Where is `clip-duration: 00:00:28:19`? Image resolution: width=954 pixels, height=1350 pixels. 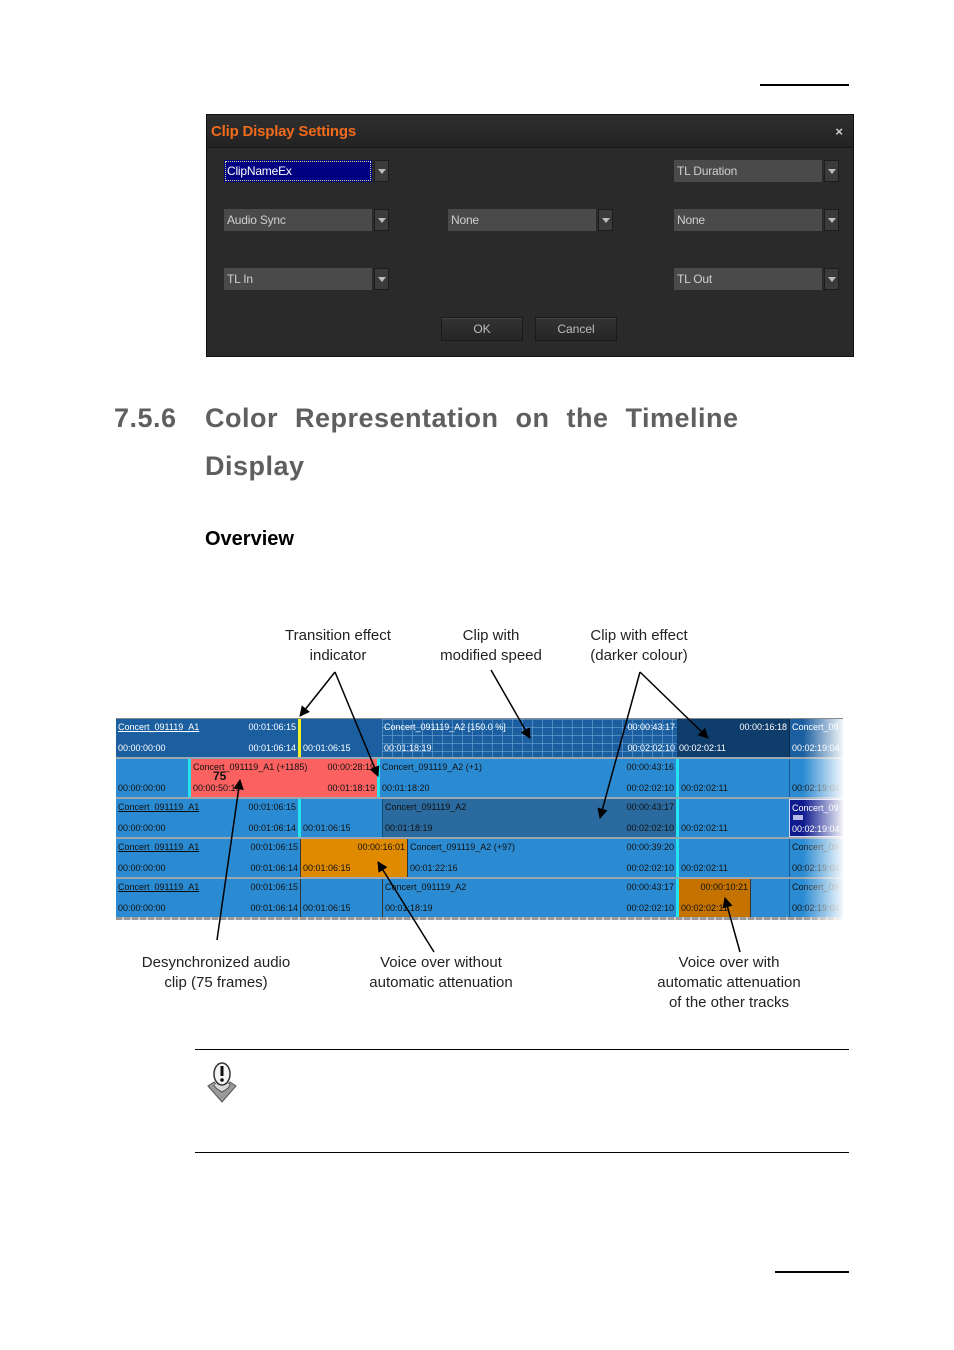 clip-duration: 00:00:28:19 is located at coordinates (351, 767).